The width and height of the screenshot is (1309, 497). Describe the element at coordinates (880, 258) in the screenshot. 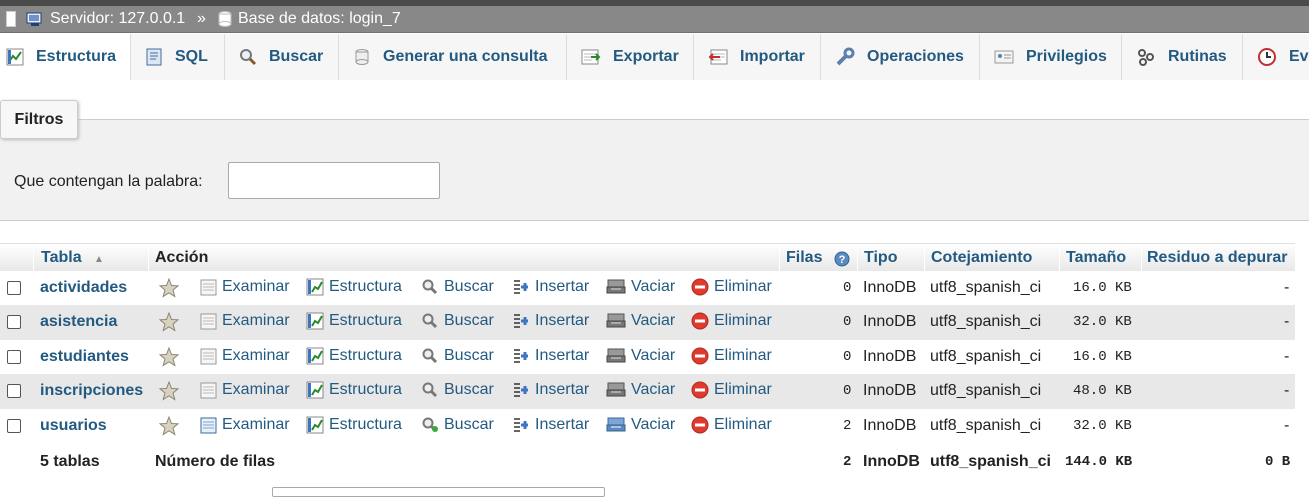

I see `header-tipo: Tipo` at that location.